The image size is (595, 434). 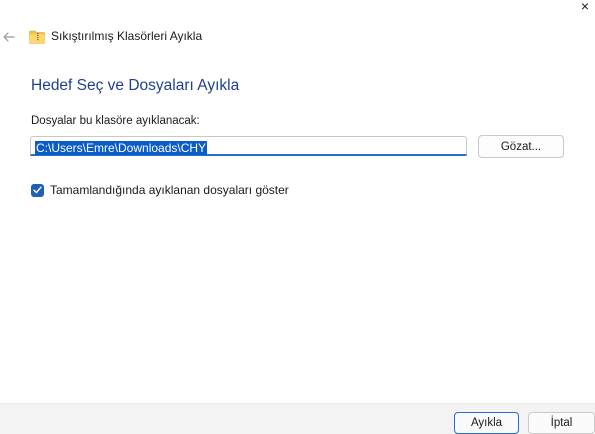 I want to click on arrow-left-icon, so click(x=9, y=37).